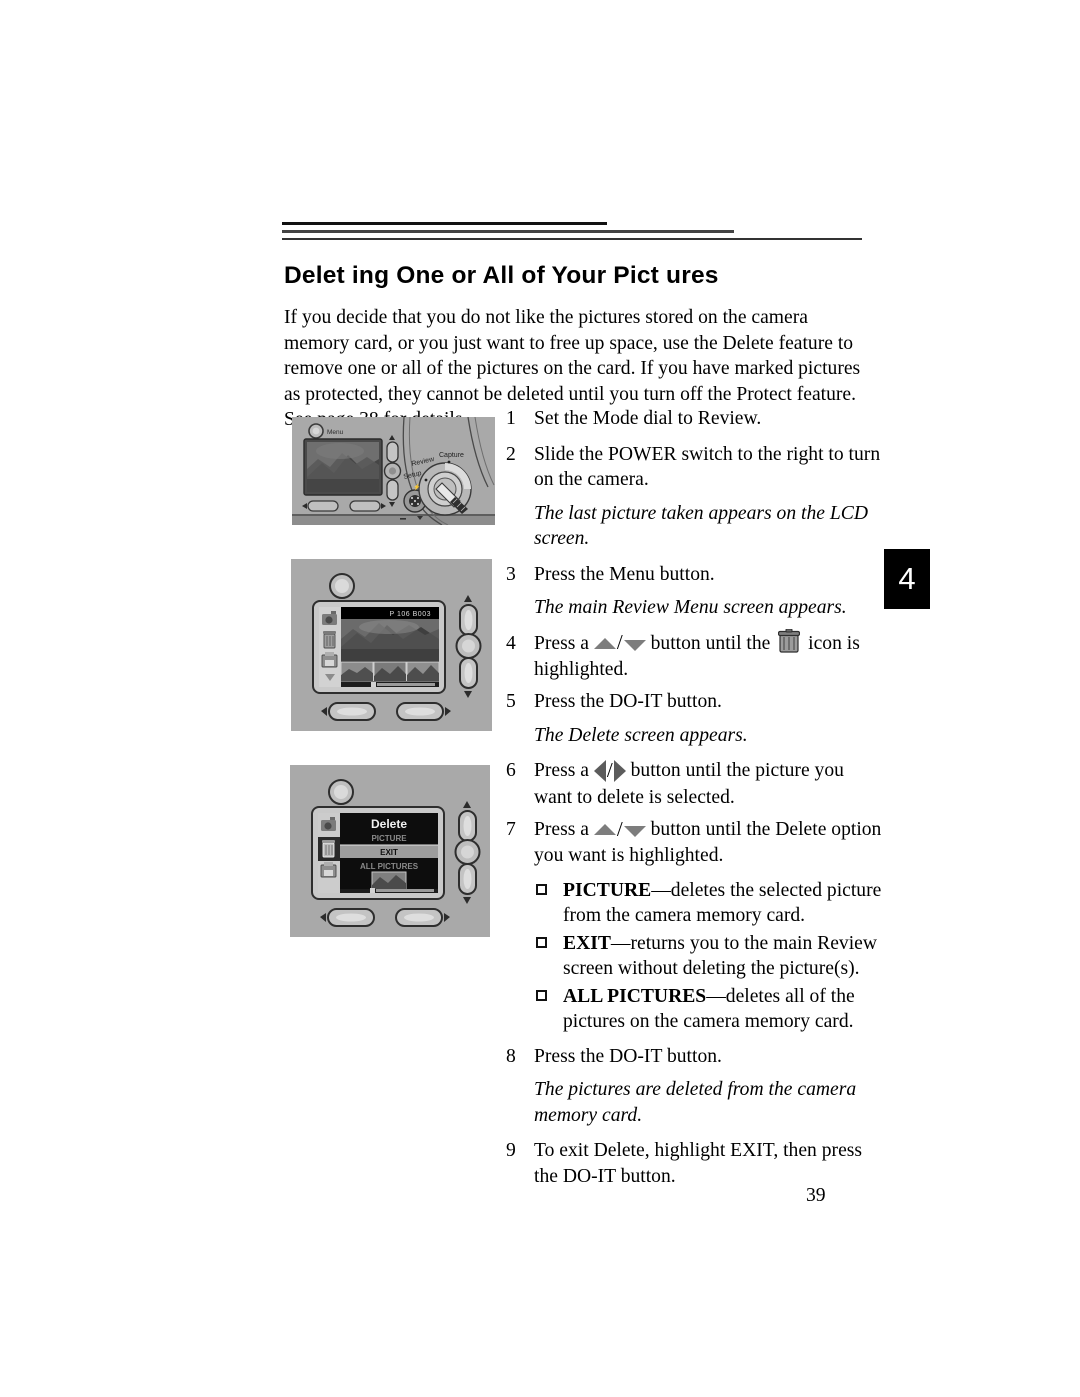  I want to click on figure-delete-screen: Delete PICTURE EXIT ALL PICTURES, so click(390, 851).